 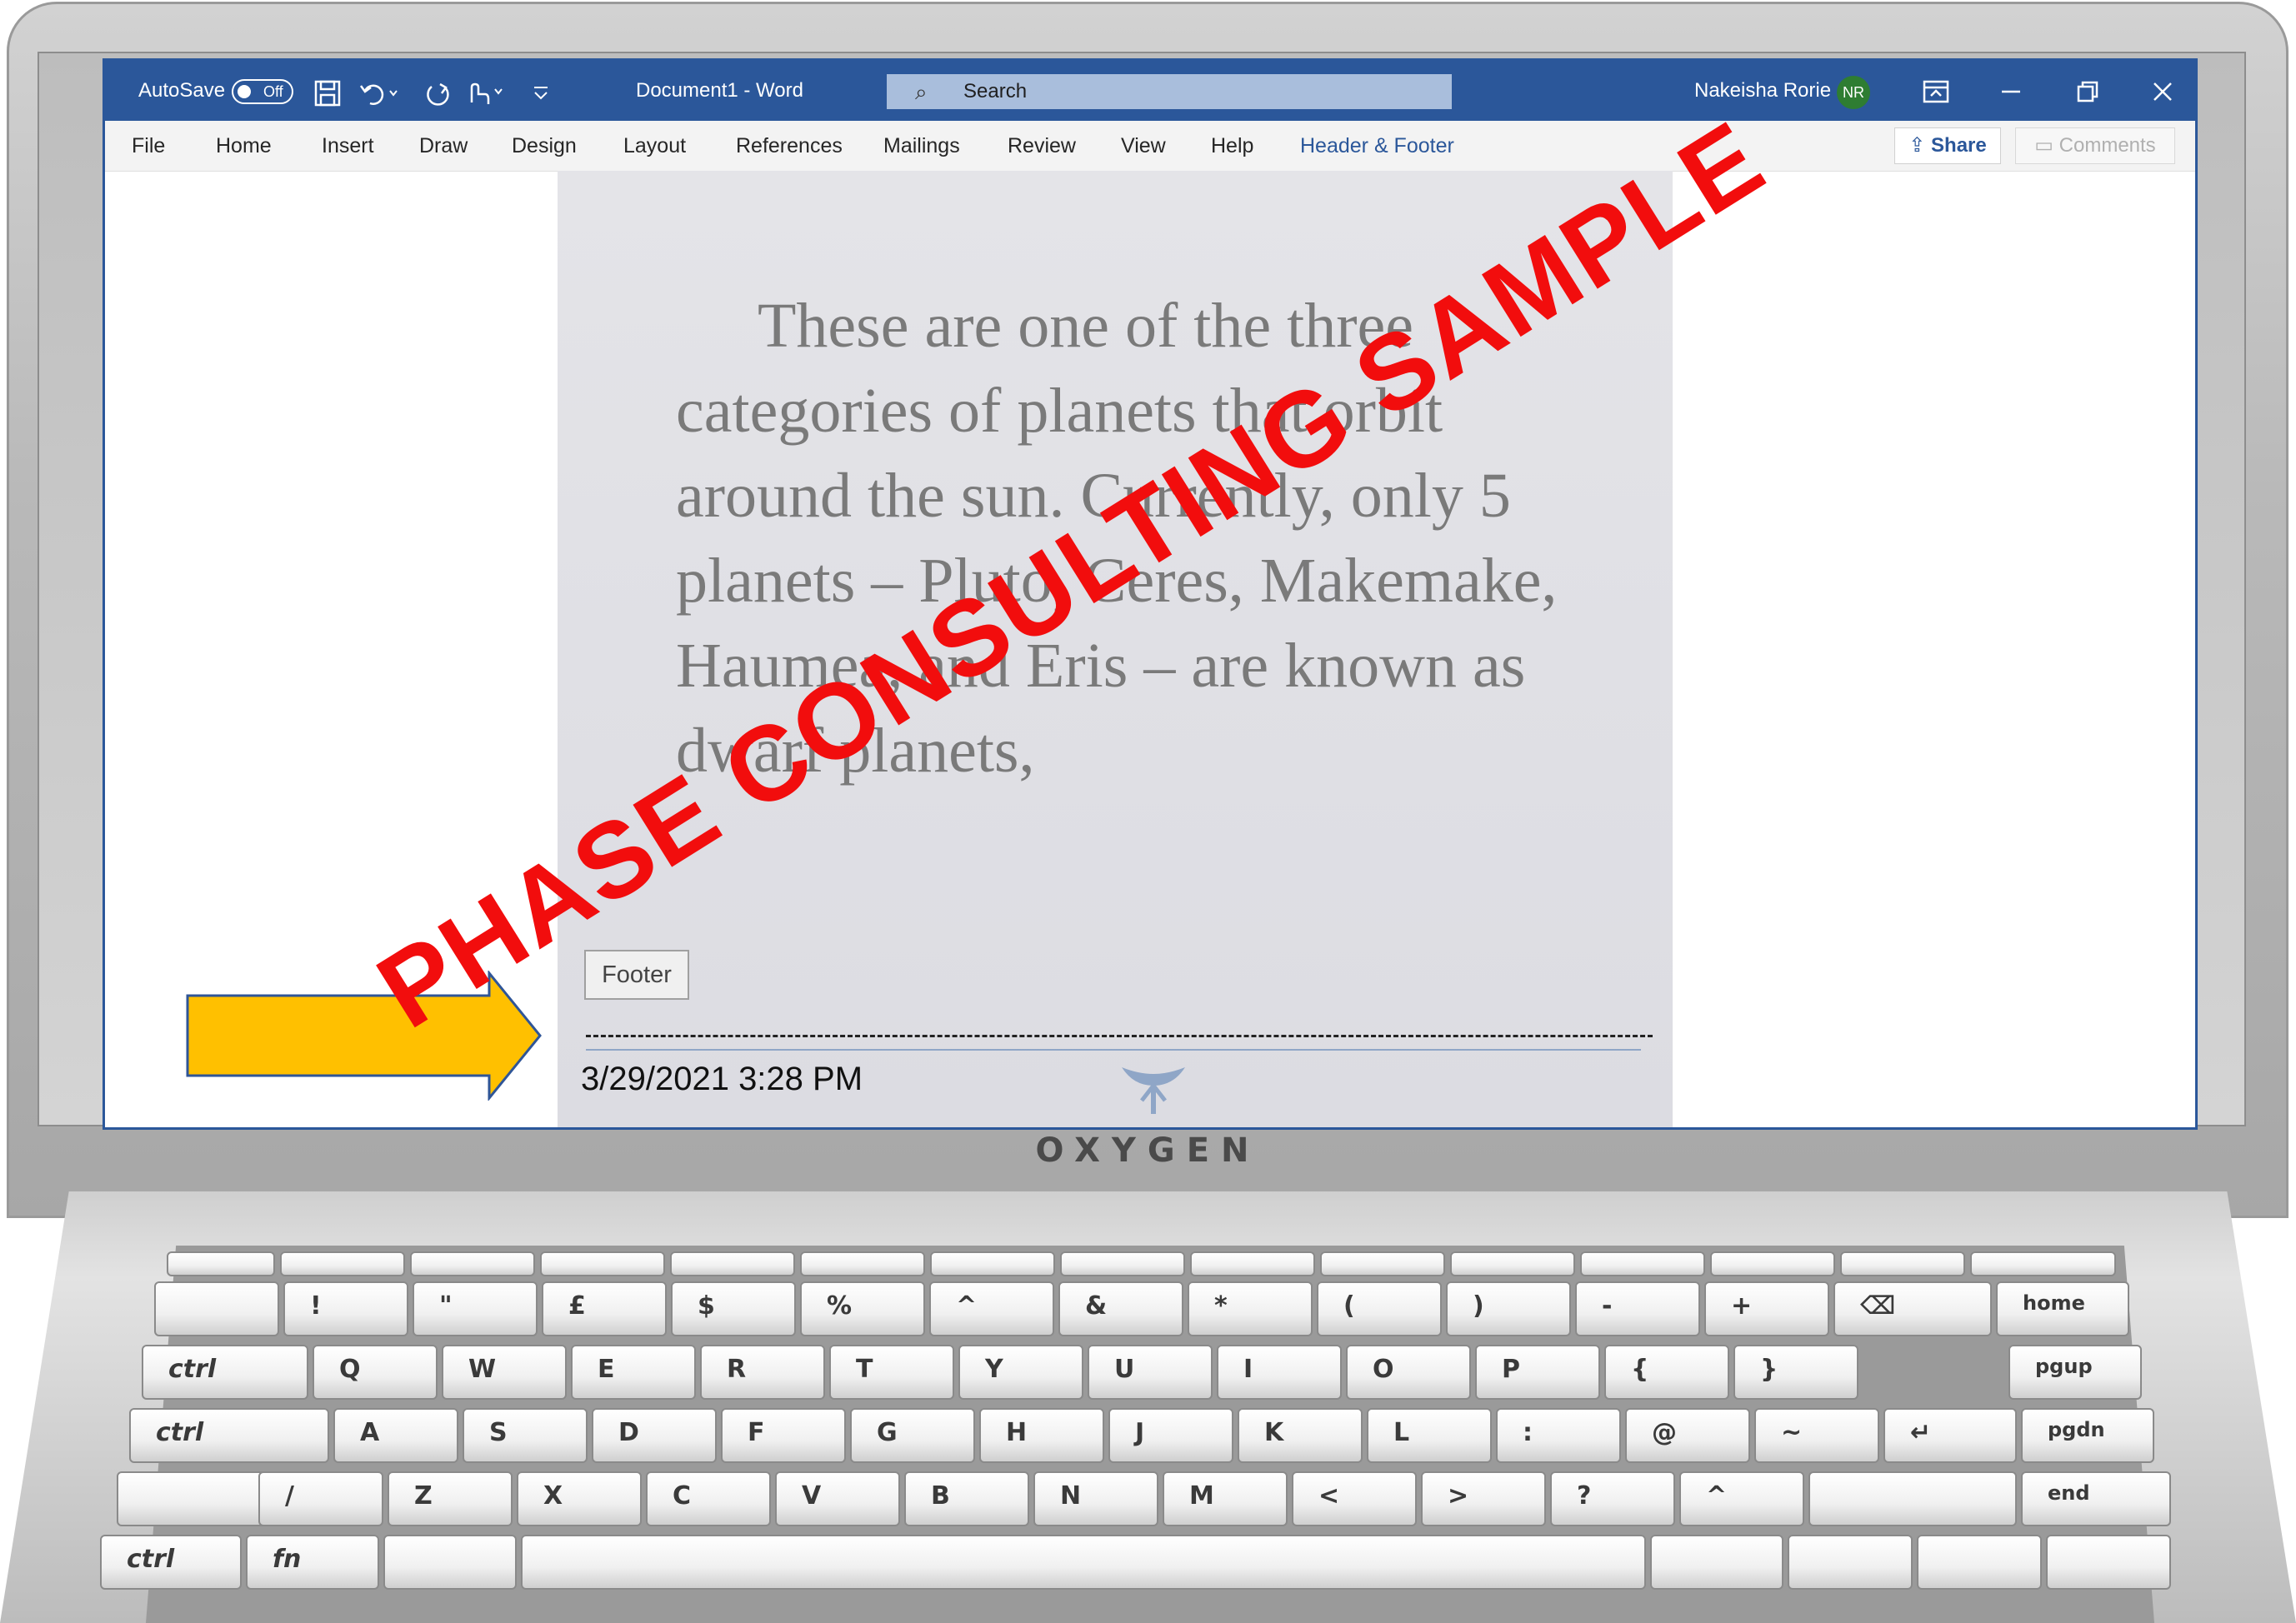 What do you see at coordinates (837, 1498) in the screenshot?
I see `key: V` at bounding box center [837, 1498].